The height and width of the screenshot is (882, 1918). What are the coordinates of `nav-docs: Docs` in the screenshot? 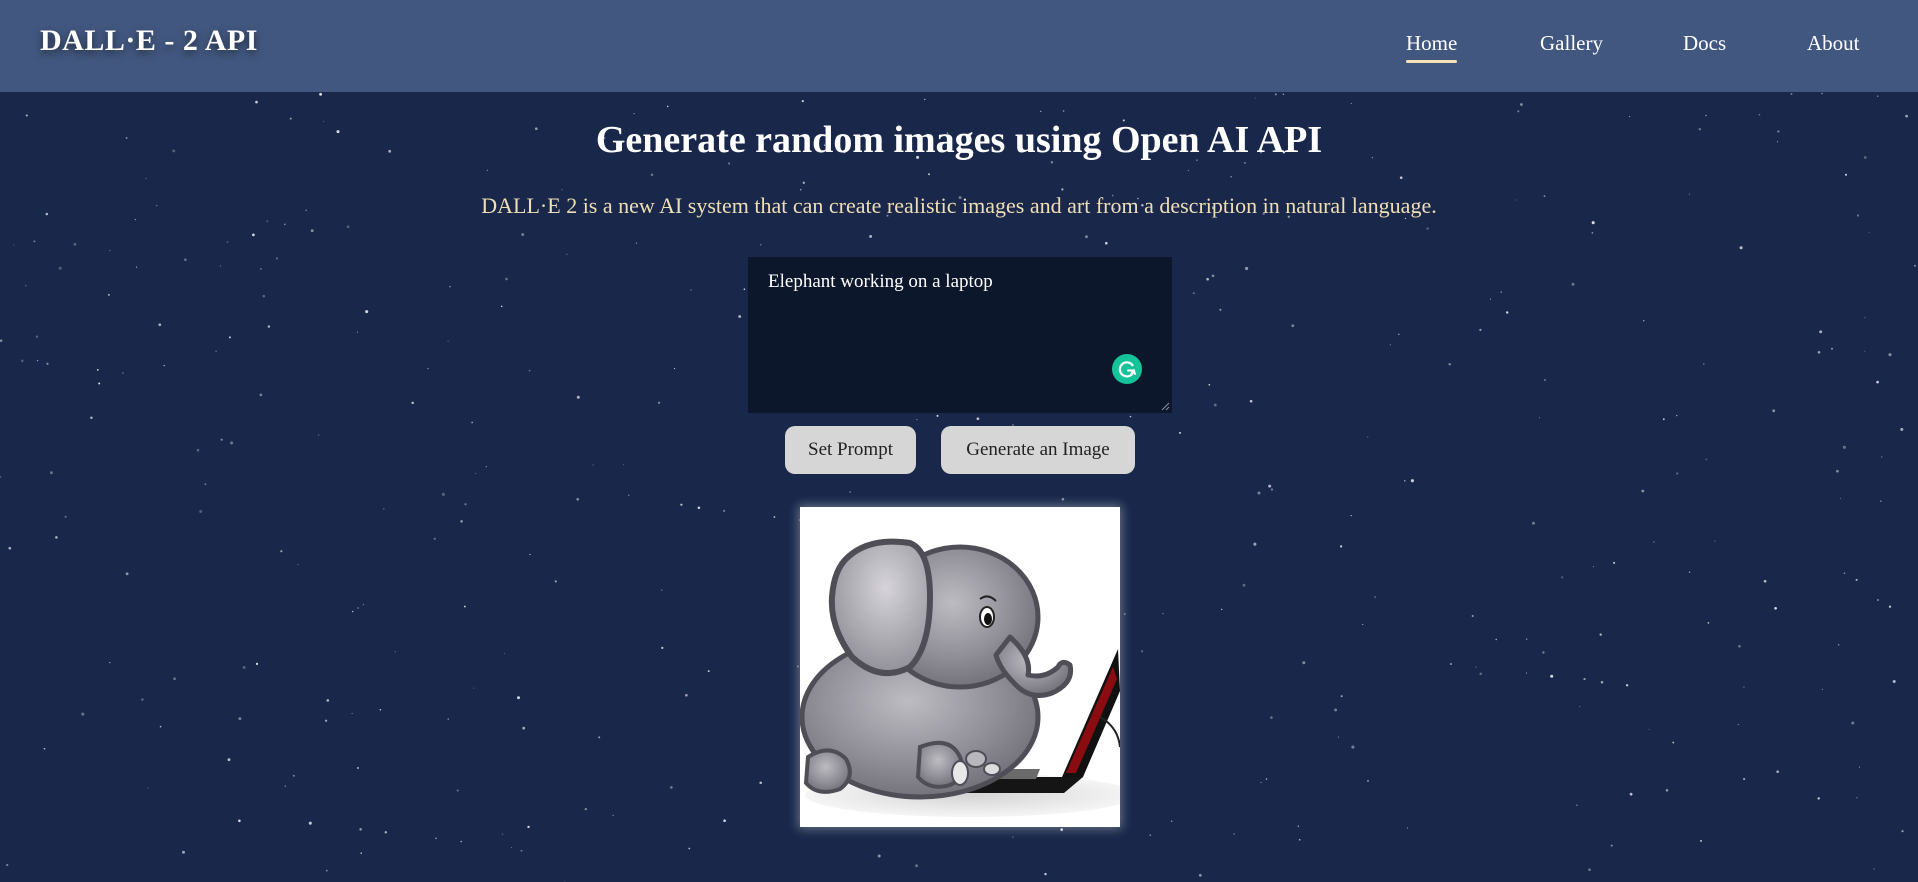 It's located at (1704, 43).